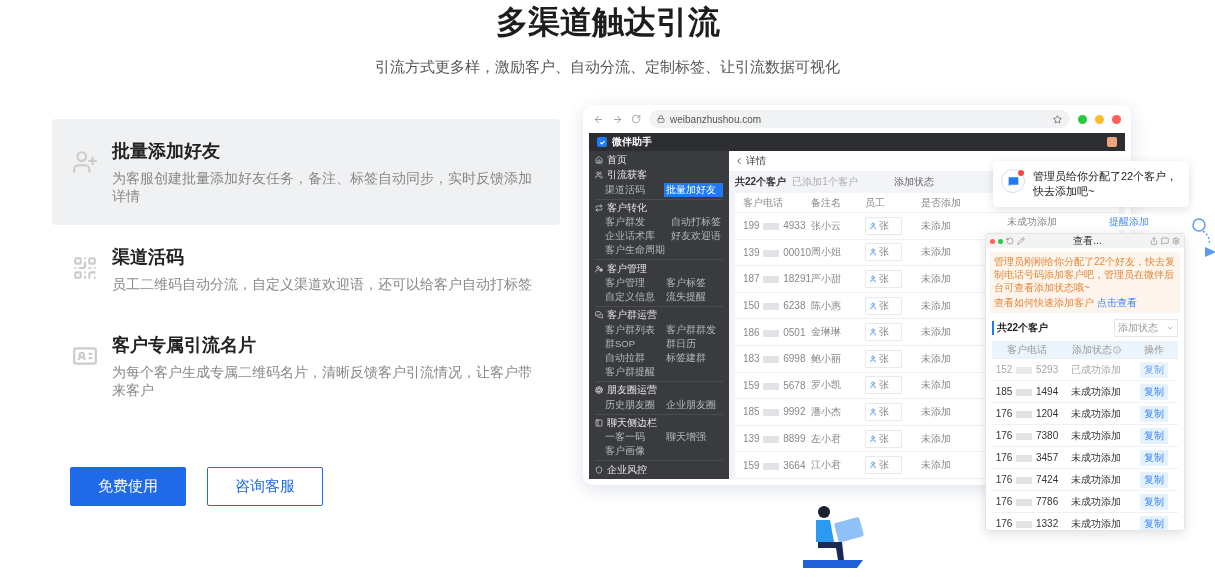  I want to click on sidebar-section: 客户转化, so click(659, 208).